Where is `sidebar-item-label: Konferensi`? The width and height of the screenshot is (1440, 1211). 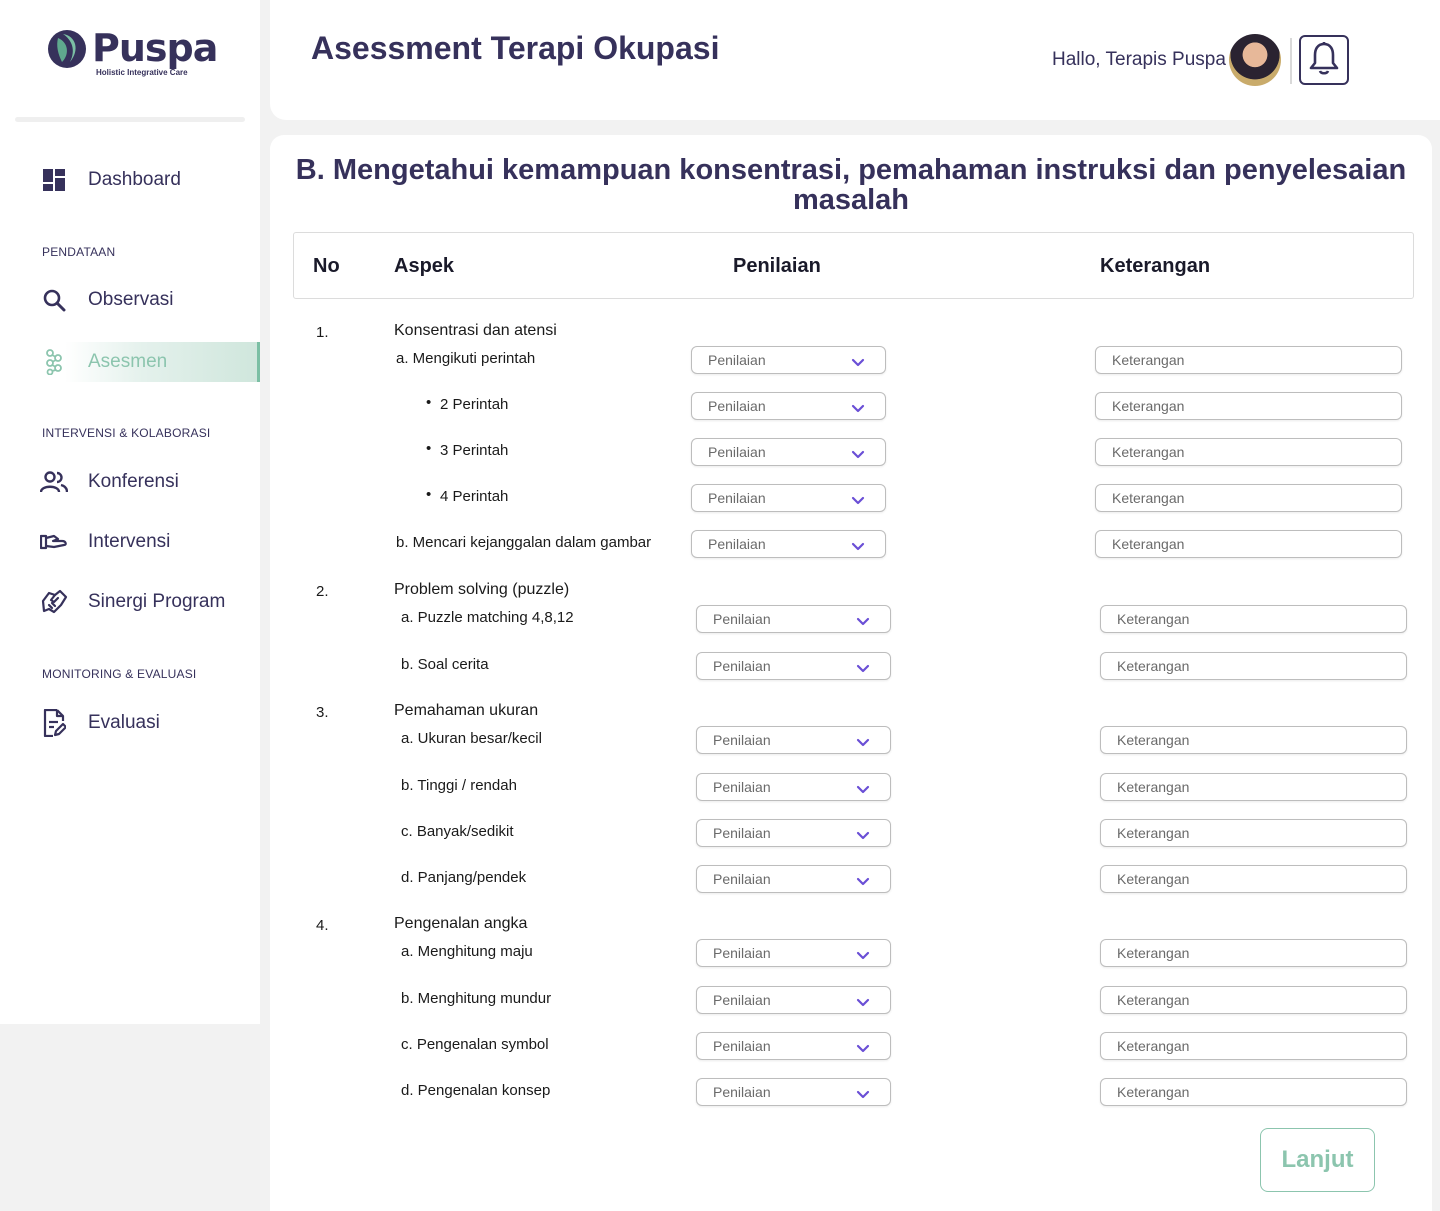 sidebar-item-label: Konferensi is located at coordinates (133, 481).